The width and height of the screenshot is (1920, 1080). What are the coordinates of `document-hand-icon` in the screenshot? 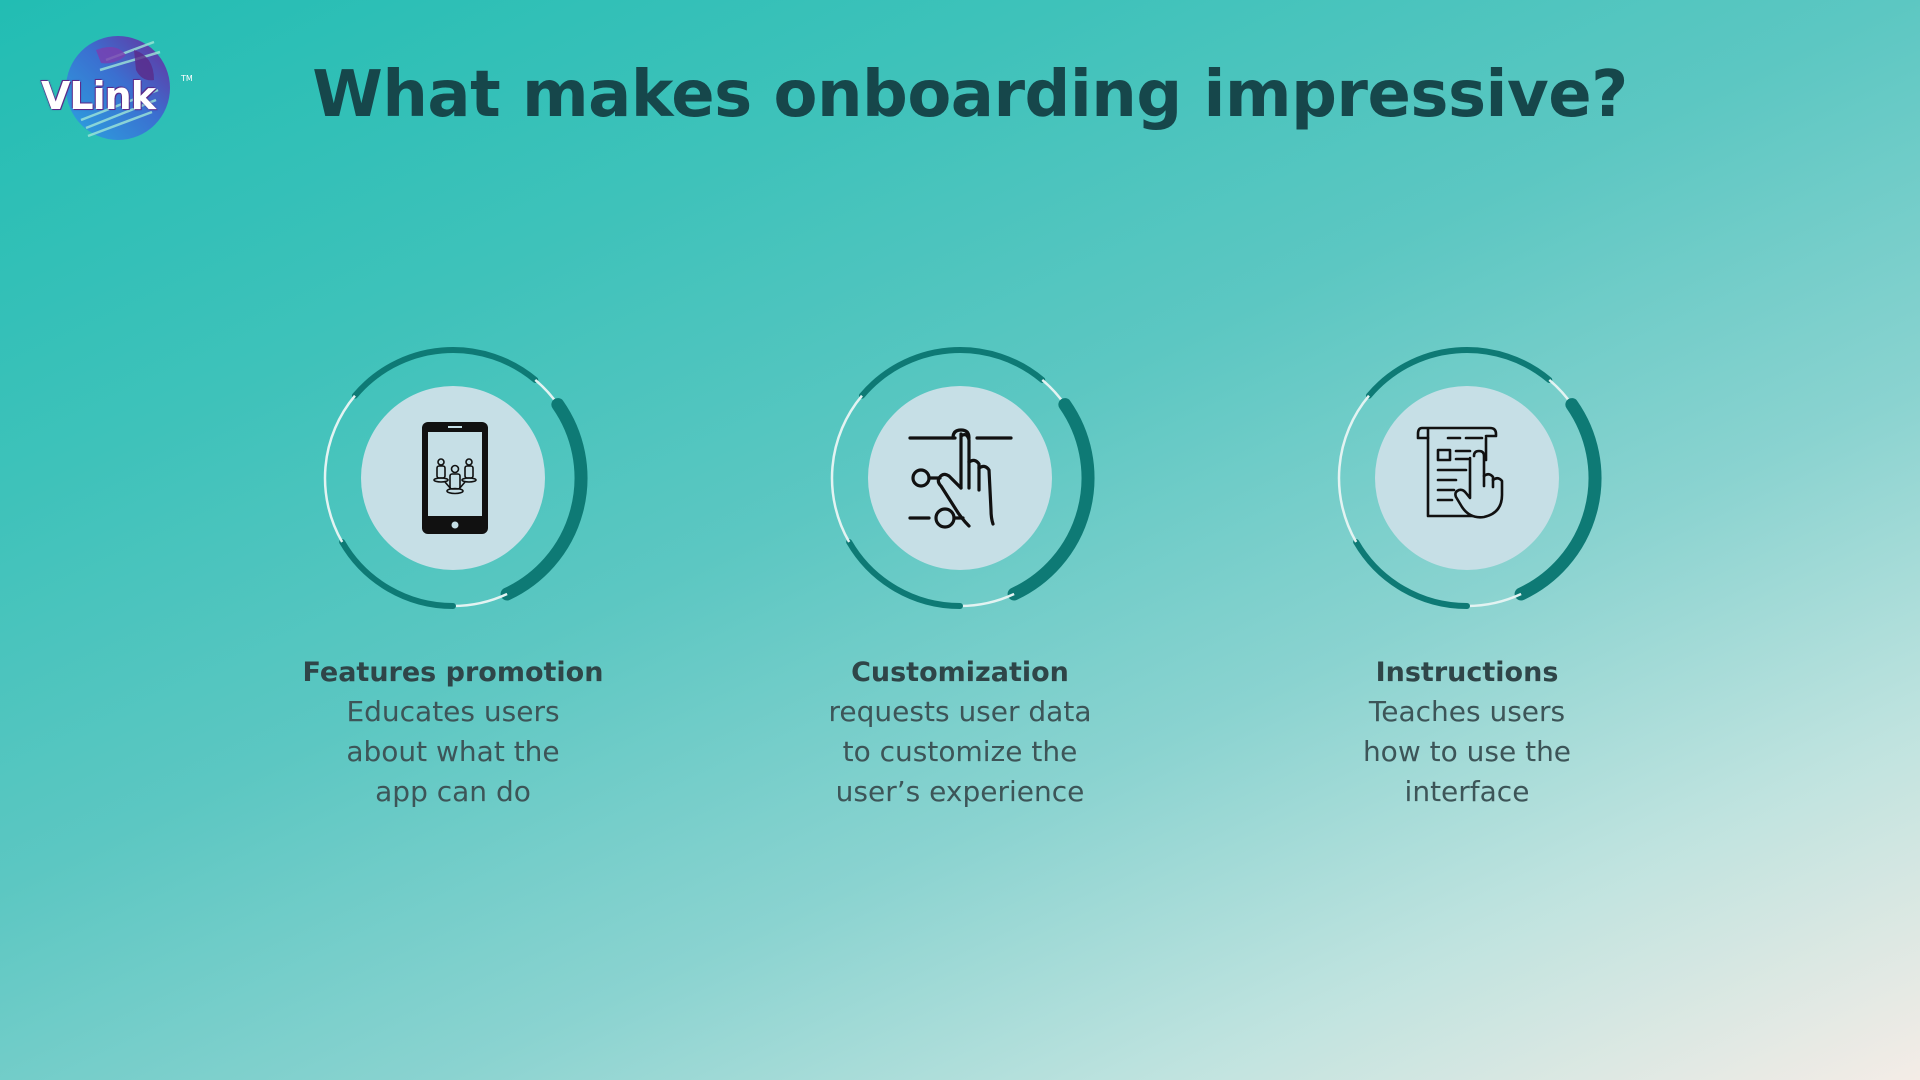 It's located at (1460, 472).